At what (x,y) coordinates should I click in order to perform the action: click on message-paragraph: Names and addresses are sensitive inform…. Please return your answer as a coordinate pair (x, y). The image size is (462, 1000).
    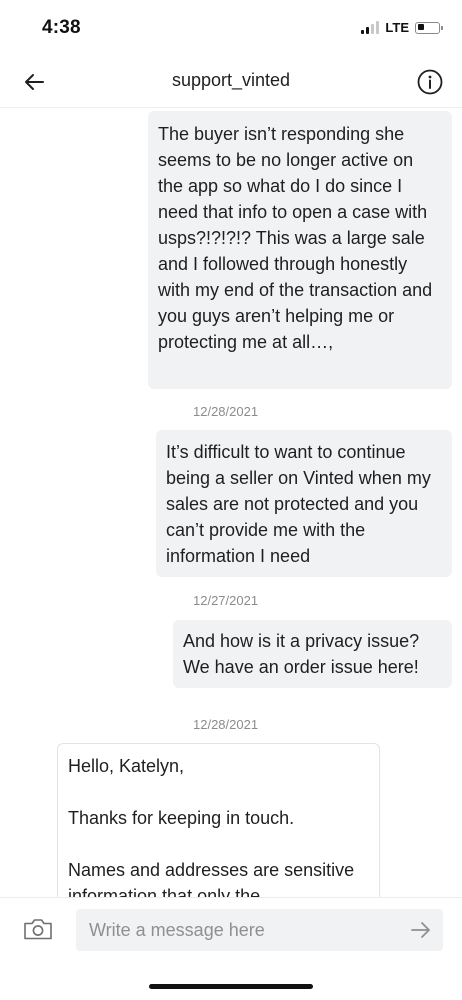
    Looking at the image, I should click on (211, 878).